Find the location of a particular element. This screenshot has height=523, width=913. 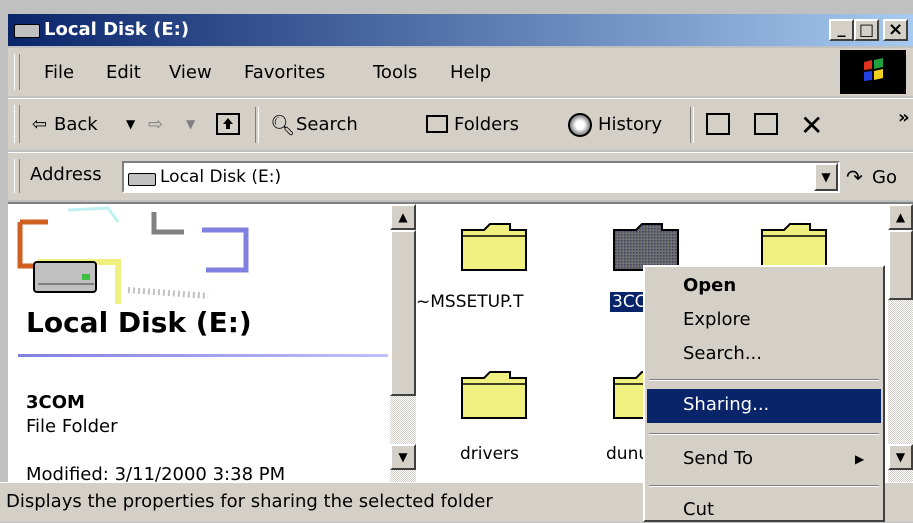

menu-tools: Tools is located at coordinates (395, 72).